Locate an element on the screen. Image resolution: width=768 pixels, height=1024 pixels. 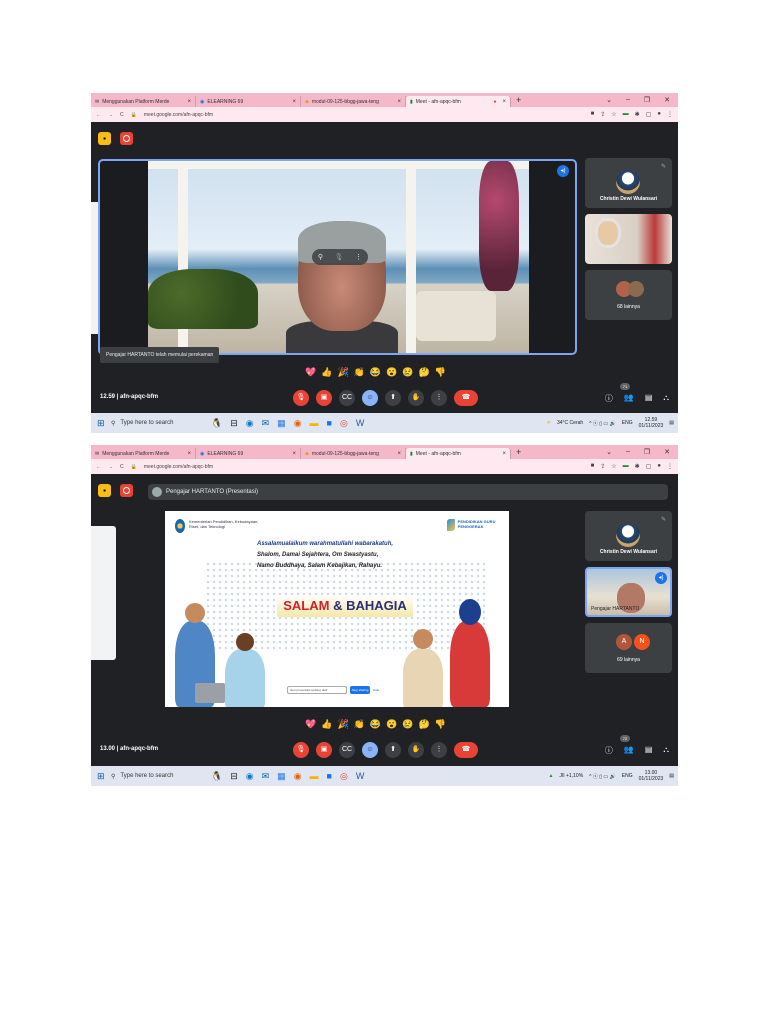
reaction-thumbsup-icon: 👍 is located at coordinates (326, 372).